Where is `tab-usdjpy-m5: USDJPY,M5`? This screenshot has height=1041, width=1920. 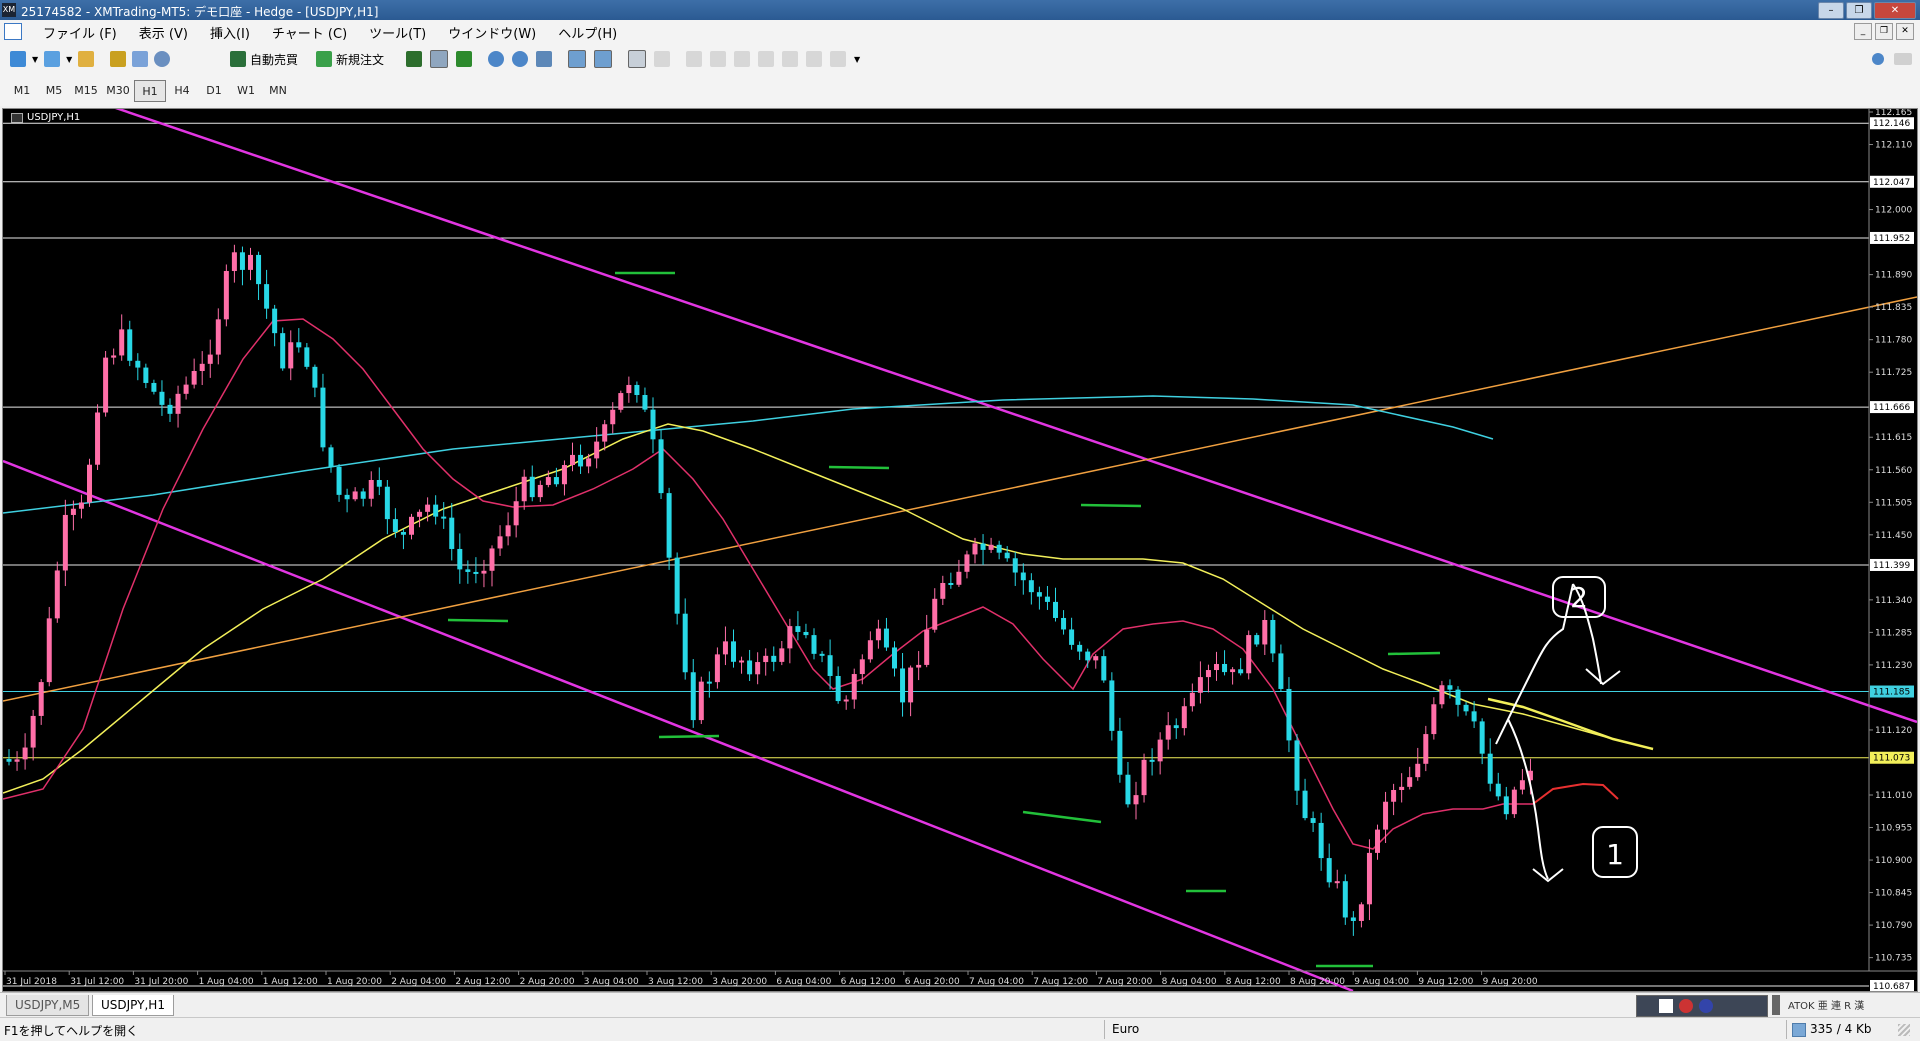
tab-usdjpy-m5: USDJPY,M5 is located at coordinates (48, 1005).